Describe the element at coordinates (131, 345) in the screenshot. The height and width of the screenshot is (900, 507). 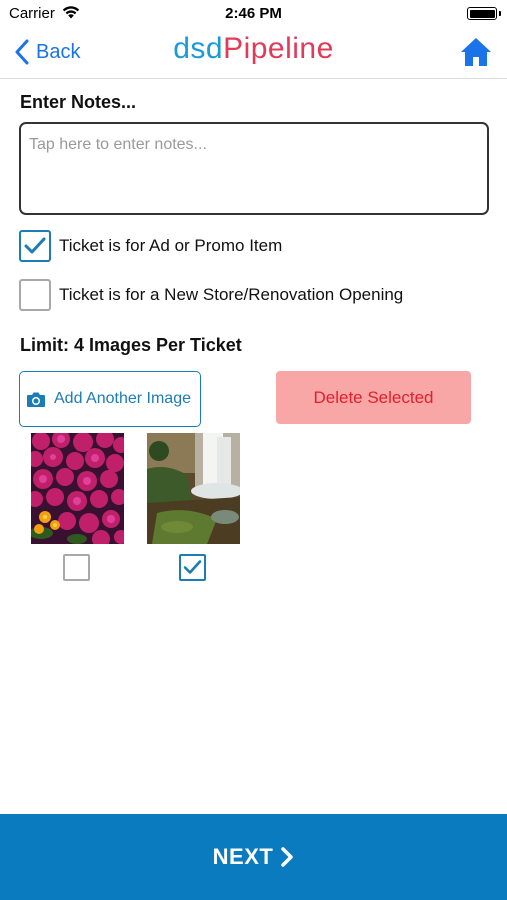
I see `image-limit-label: Limit: 4 Images Per Ticket` at that location.